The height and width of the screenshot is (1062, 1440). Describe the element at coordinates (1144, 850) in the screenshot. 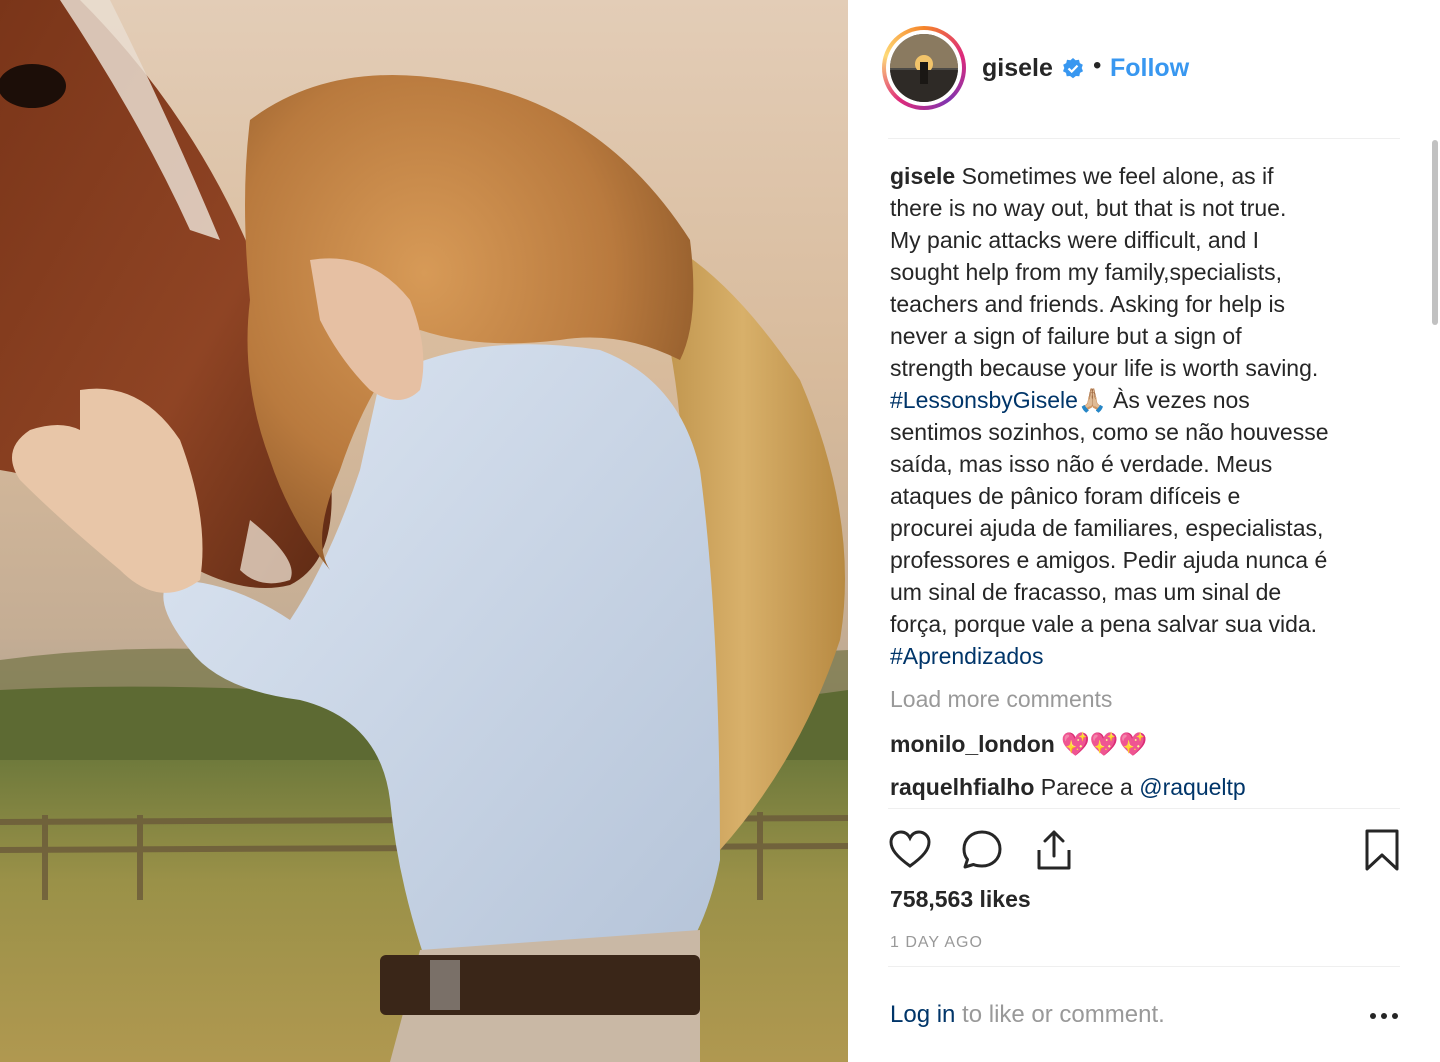

I see `post-actions-bar` at that location.